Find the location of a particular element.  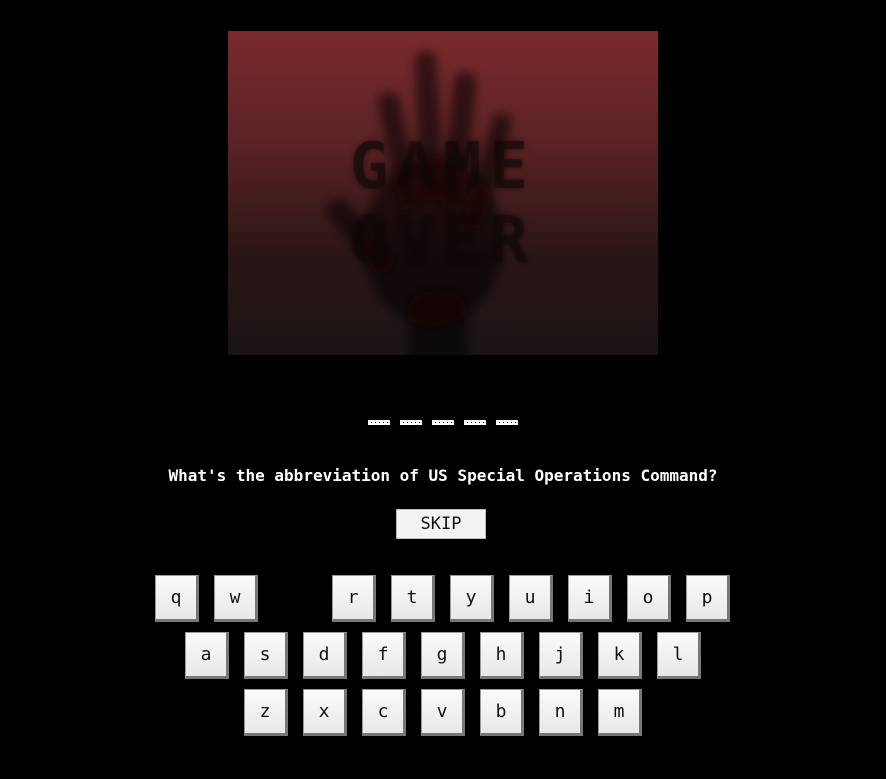

key-k: k is located at coordinates (620, 655).